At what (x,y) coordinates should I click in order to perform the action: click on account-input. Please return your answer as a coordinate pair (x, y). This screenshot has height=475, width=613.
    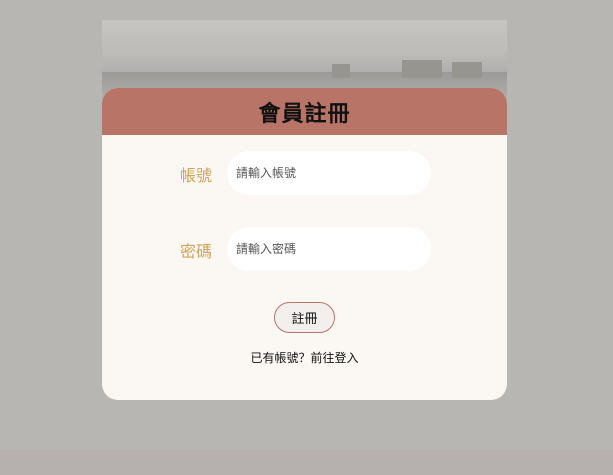
    Looking at the image, I should click on (329, 173).